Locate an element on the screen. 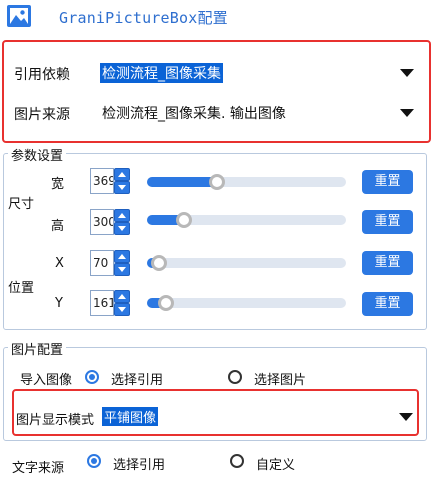 The image size is (438, 487). display-mode-label: 图片显示模式 is located at coordinates (55, 420).